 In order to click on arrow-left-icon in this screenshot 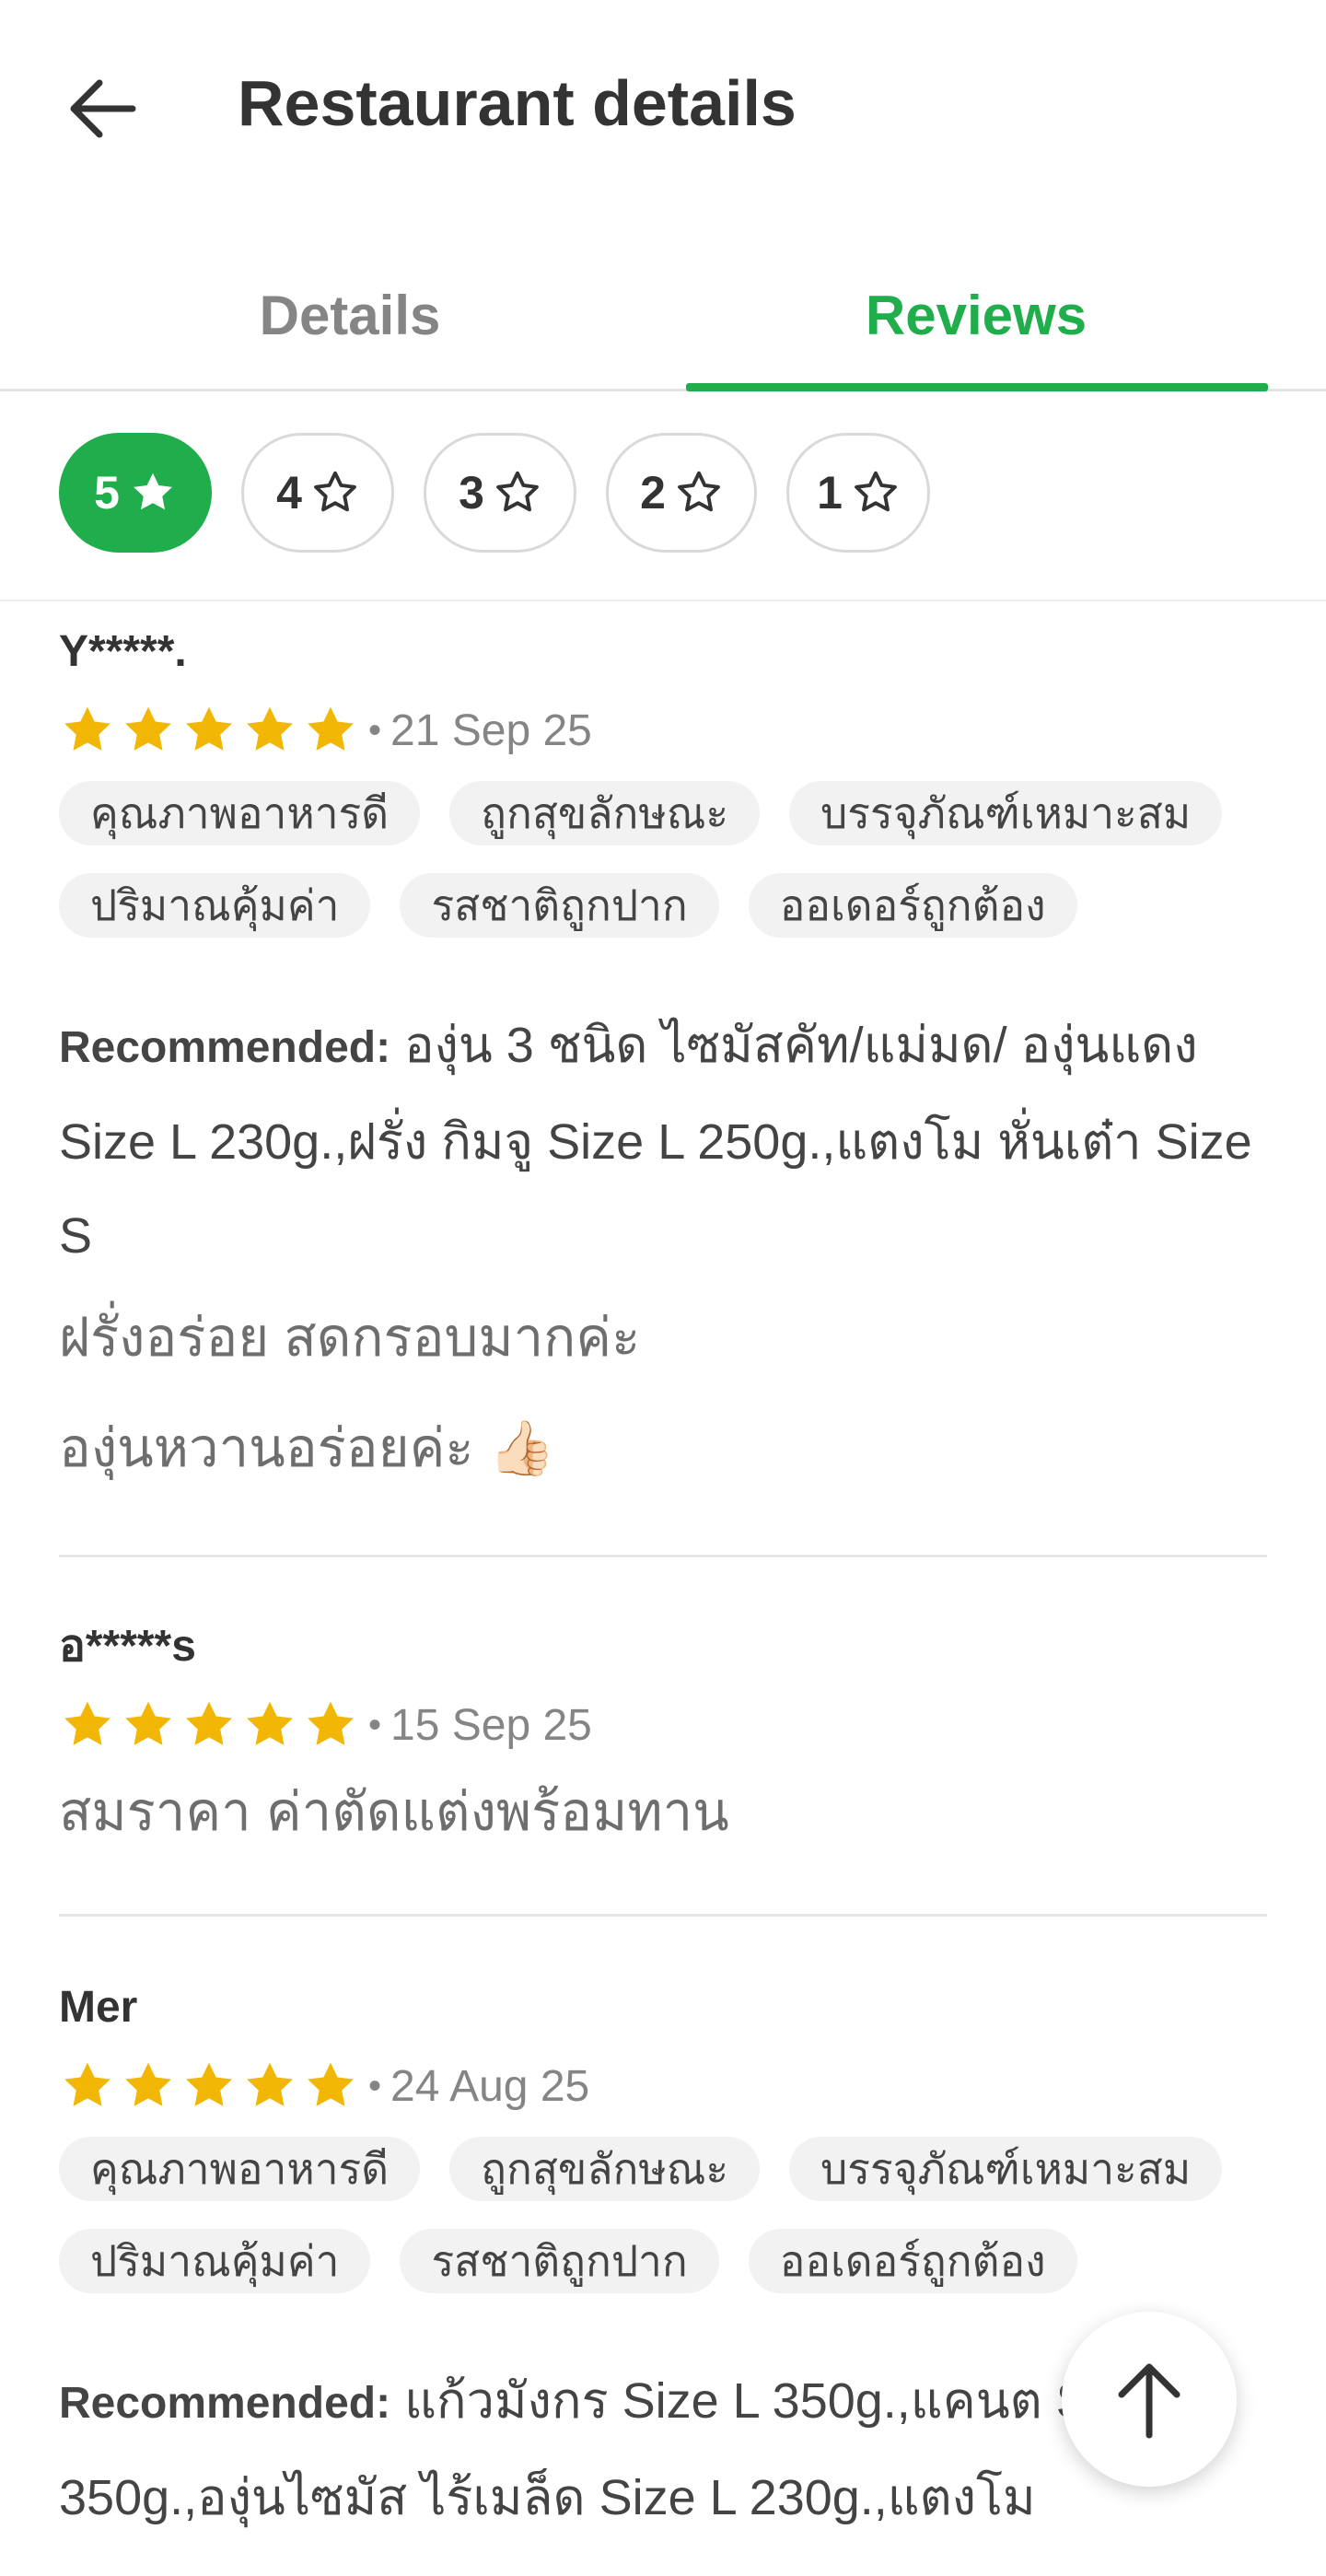, I will do `click(103, 108)`.